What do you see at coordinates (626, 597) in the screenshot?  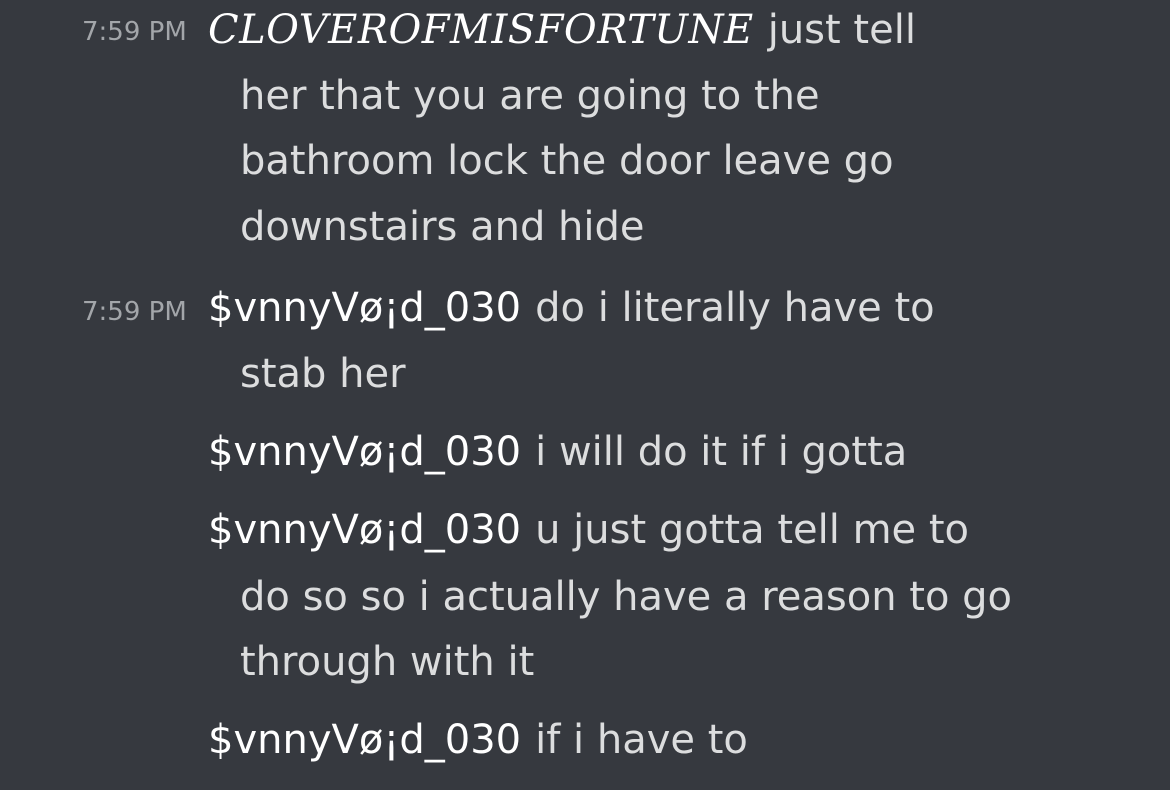 I see `message-text: do so so i actually have a reason to go` at bounding box center [626, 597].